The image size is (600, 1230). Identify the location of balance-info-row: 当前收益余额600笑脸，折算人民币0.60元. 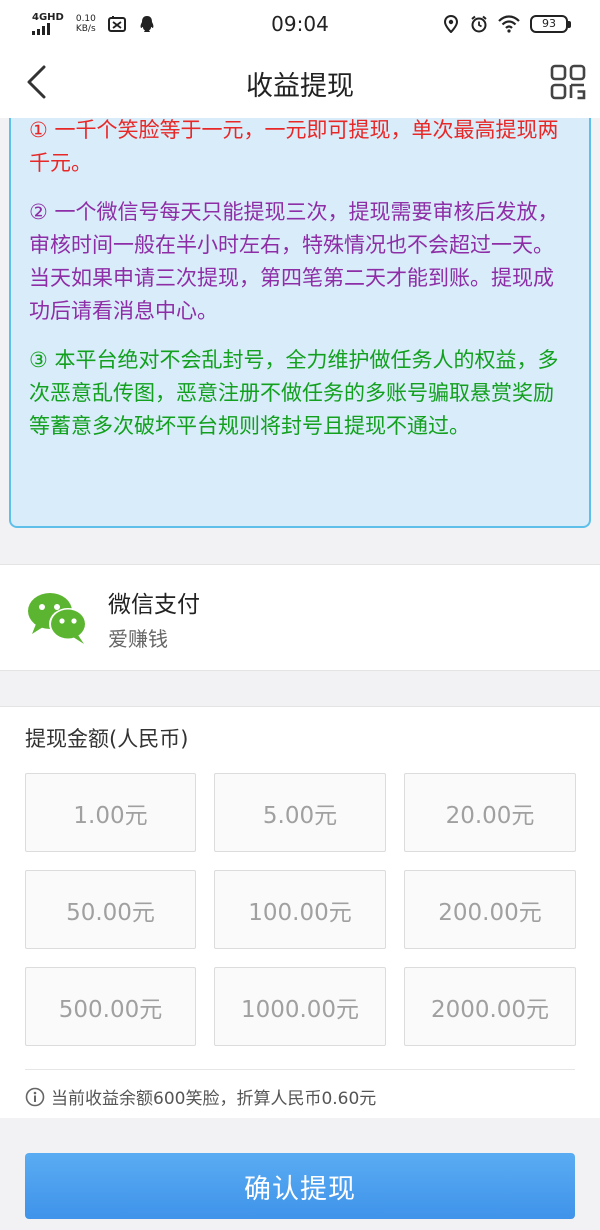
(200, 1096).